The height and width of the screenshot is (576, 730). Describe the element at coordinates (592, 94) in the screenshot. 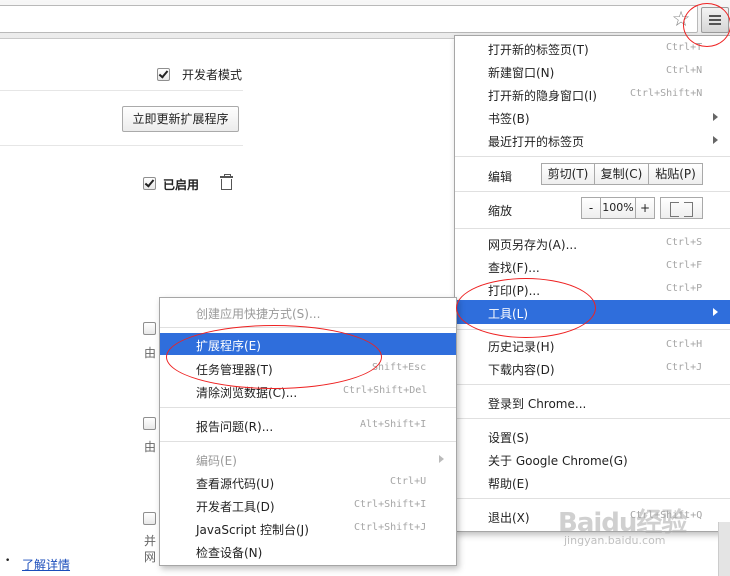

I see `menu-item-incognito: 打开新的隐身窗口(I) Ctrl+Shift+N` at that location.